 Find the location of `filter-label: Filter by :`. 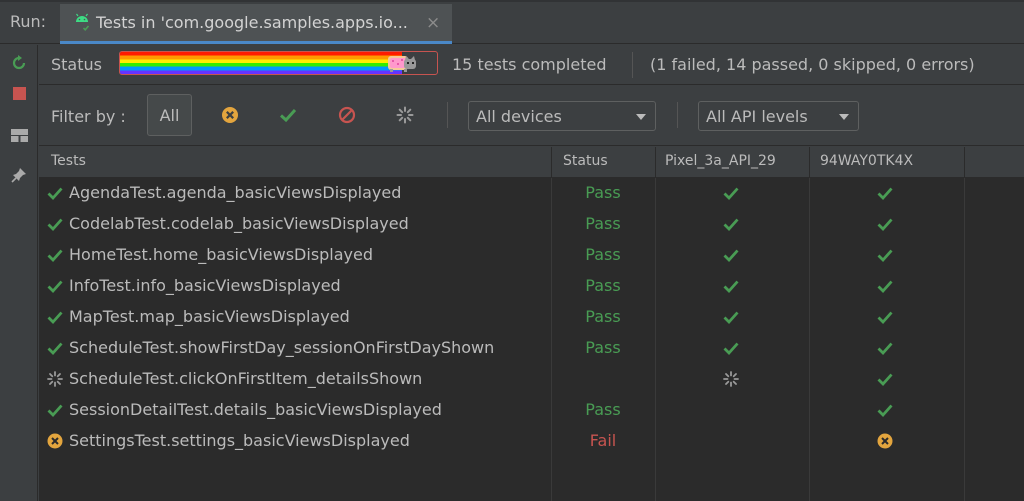

filter-label: Filter by : is located at coordinates (88, 116).